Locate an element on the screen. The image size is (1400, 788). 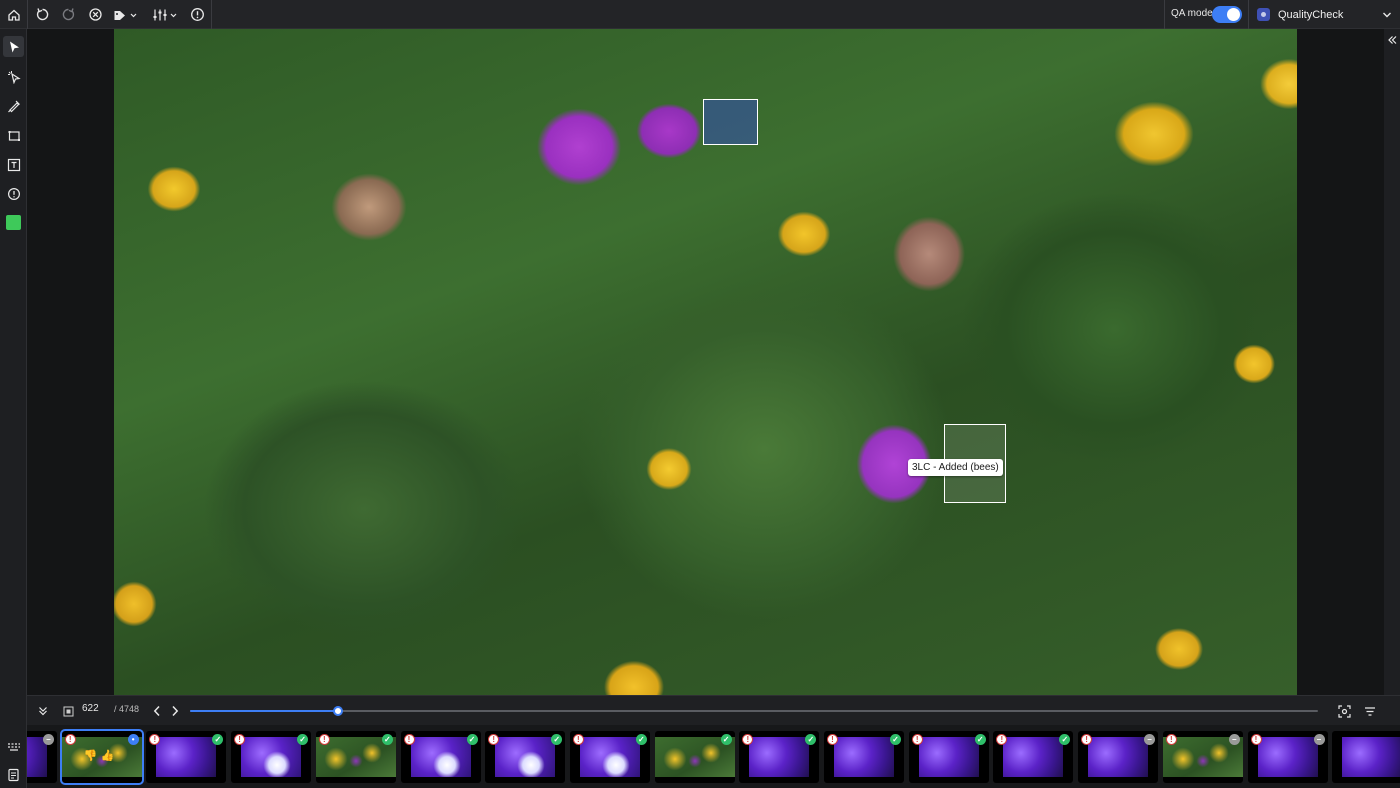
filmstrip-thumbnail: ✓ is located at coordinates (694, 757).